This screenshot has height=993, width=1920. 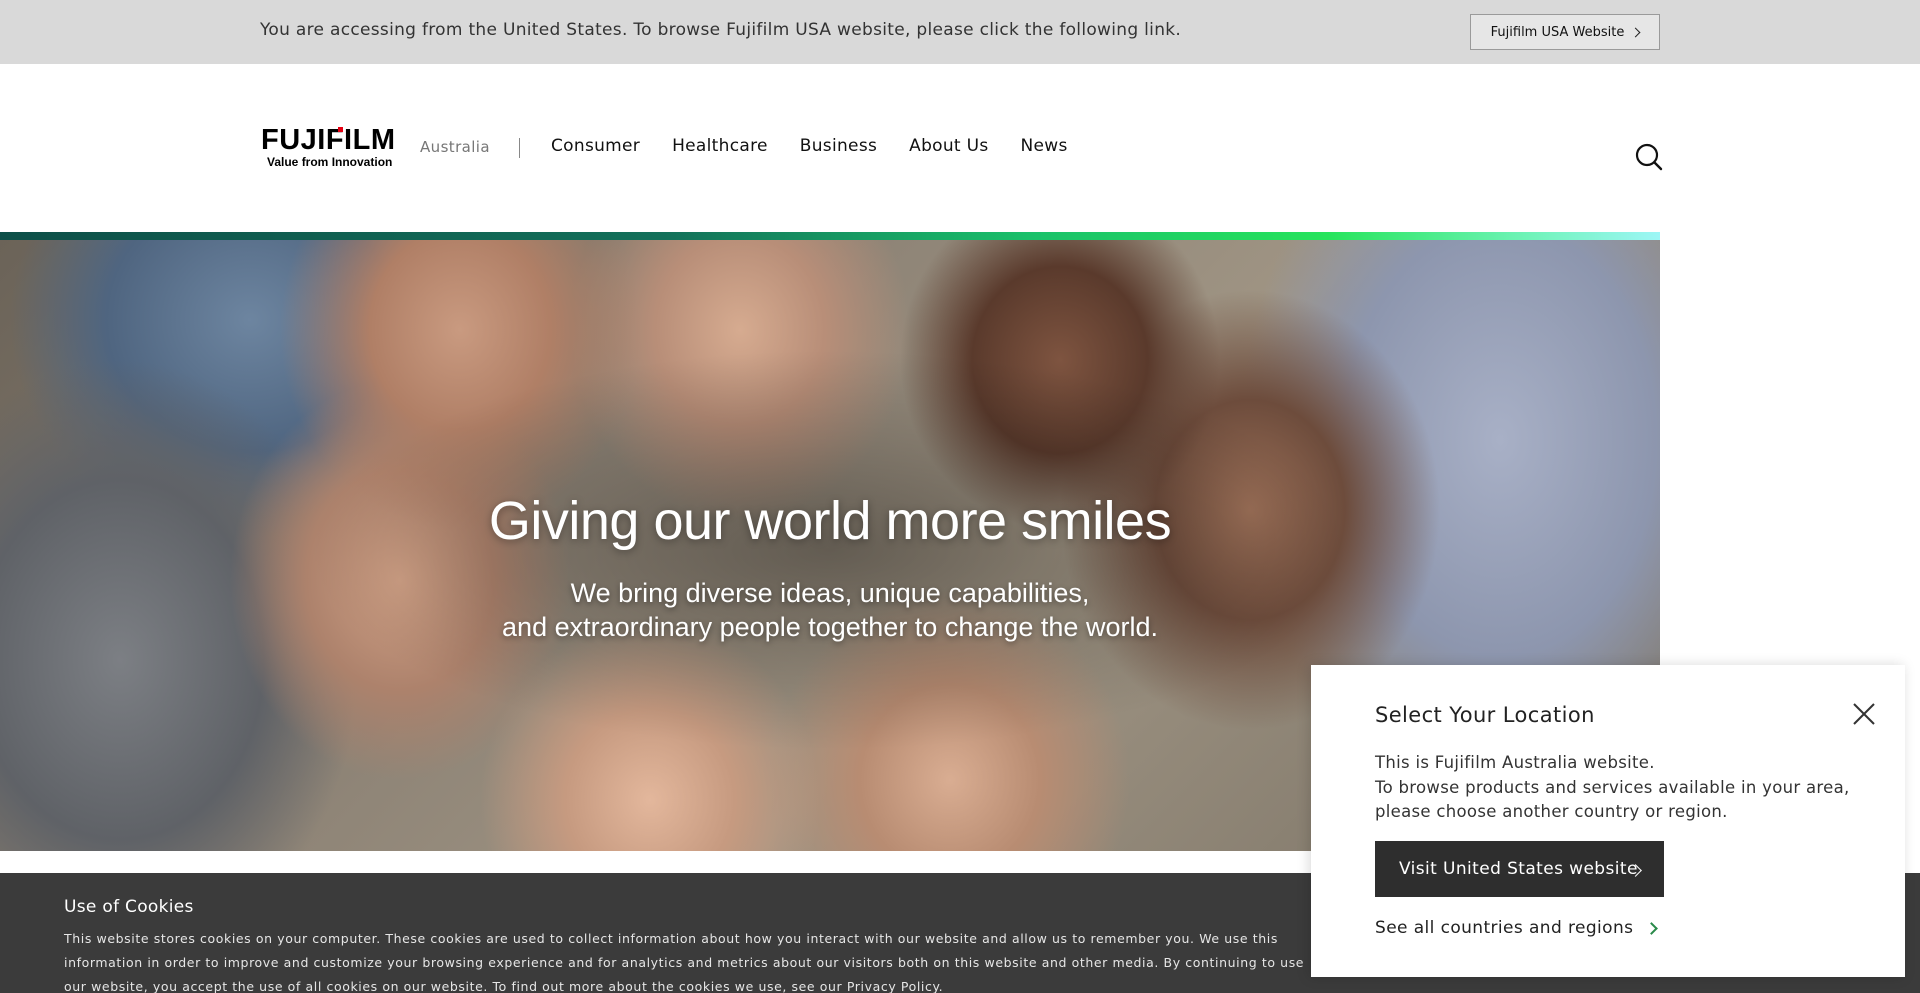 I want to click on visit-us-website-label: Visit United States website, so click(x=1518, y=869).